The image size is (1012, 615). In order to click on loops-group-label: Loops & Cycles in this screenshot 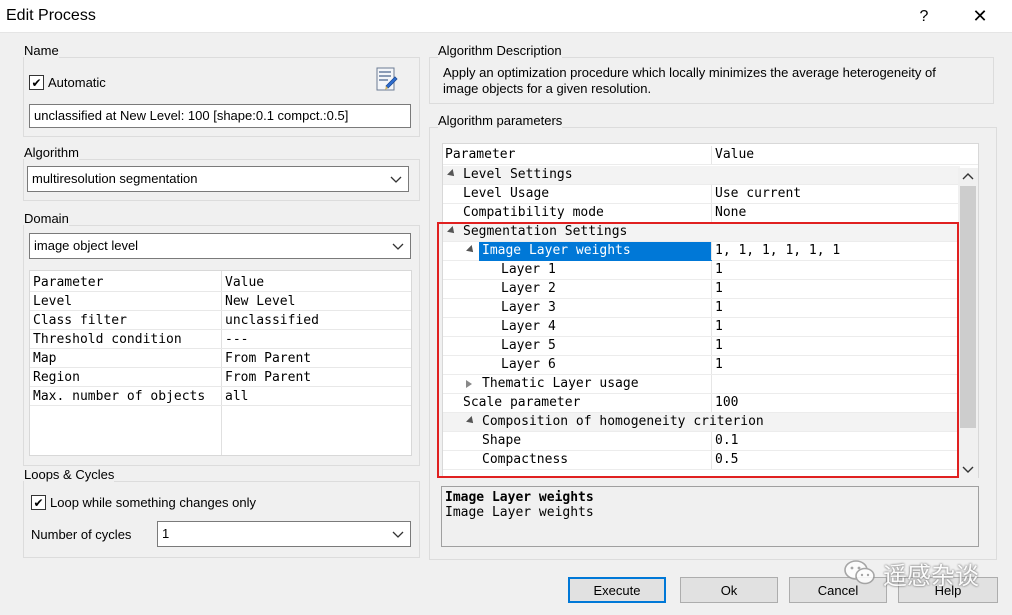, I will do `click(69, 474)`.